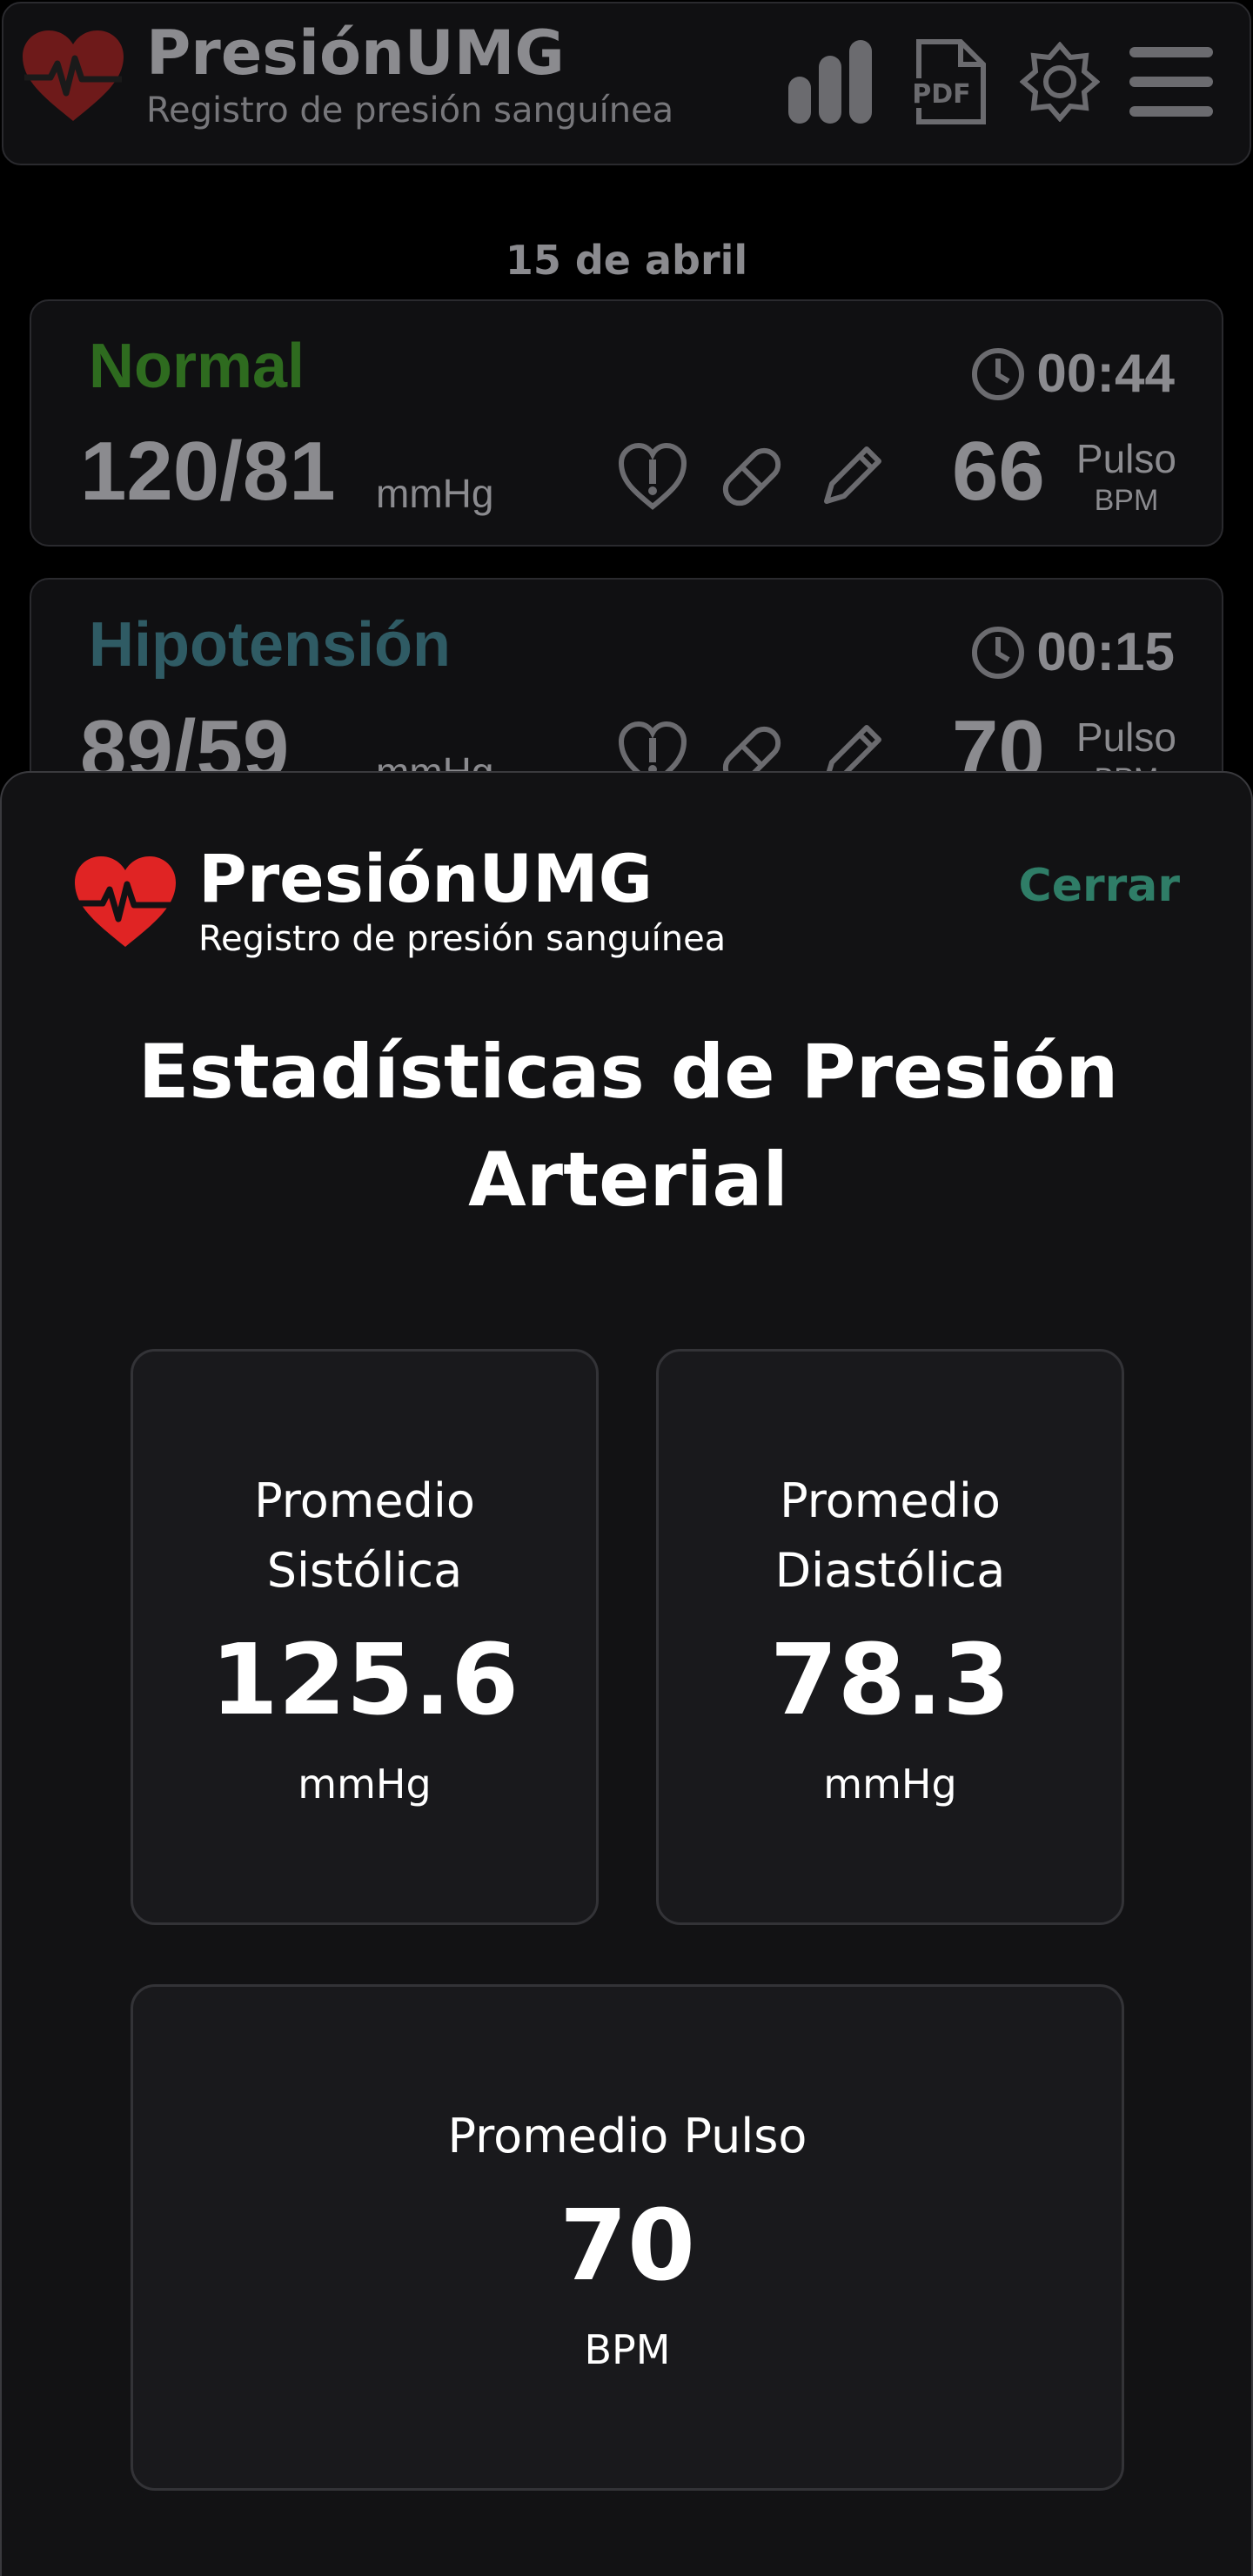  What do you see at coordinates (627, 2136) in the screenshot?
I see `pulse-stat-label: Promedio Pulso` at bounding box center [627, 2136].